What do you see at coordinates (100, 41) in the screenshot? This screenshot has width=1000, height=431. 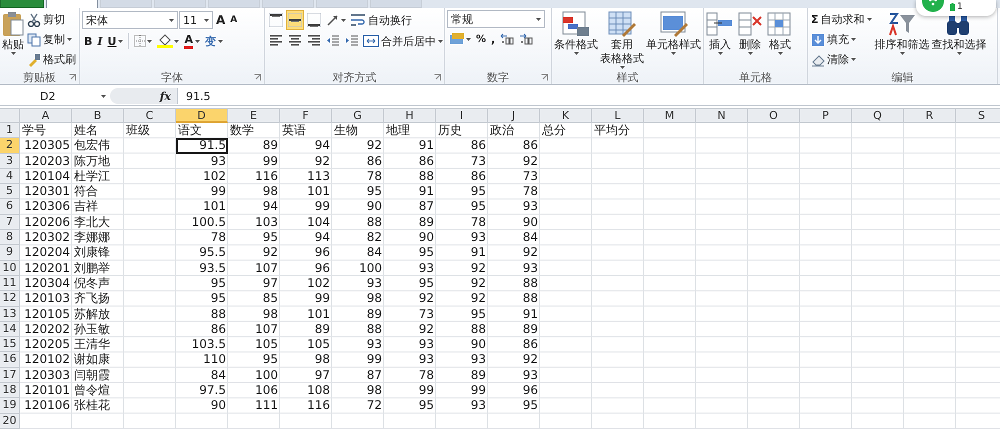 I see `italic-button: I` at bounding box center [100, 41].